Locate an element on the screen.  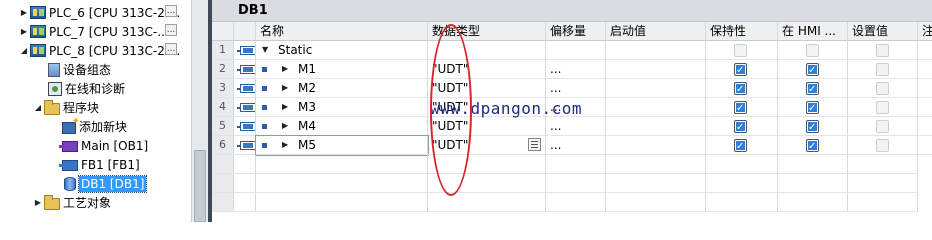
name-cell: ▶ M5 is located at coordinates (342, 145).